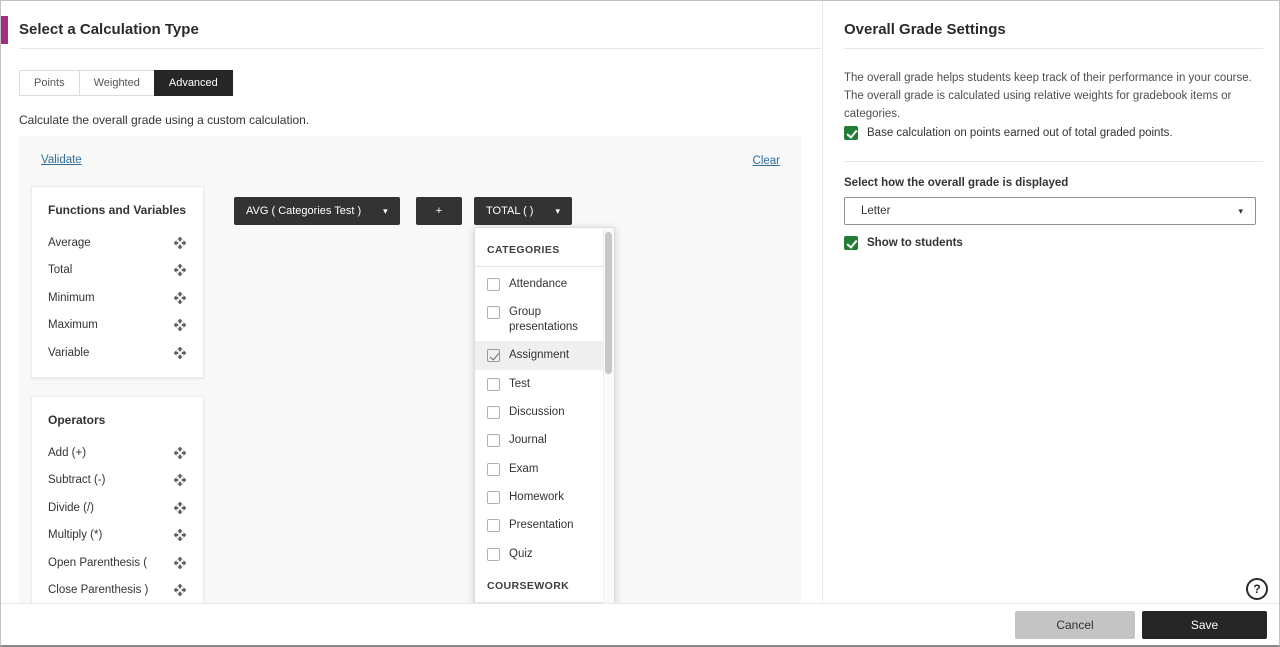  What do you see at coordinates (640, 624) in the screenshot?
I see `footer-bar: Cancel Save` at bounding box center [640, 624].